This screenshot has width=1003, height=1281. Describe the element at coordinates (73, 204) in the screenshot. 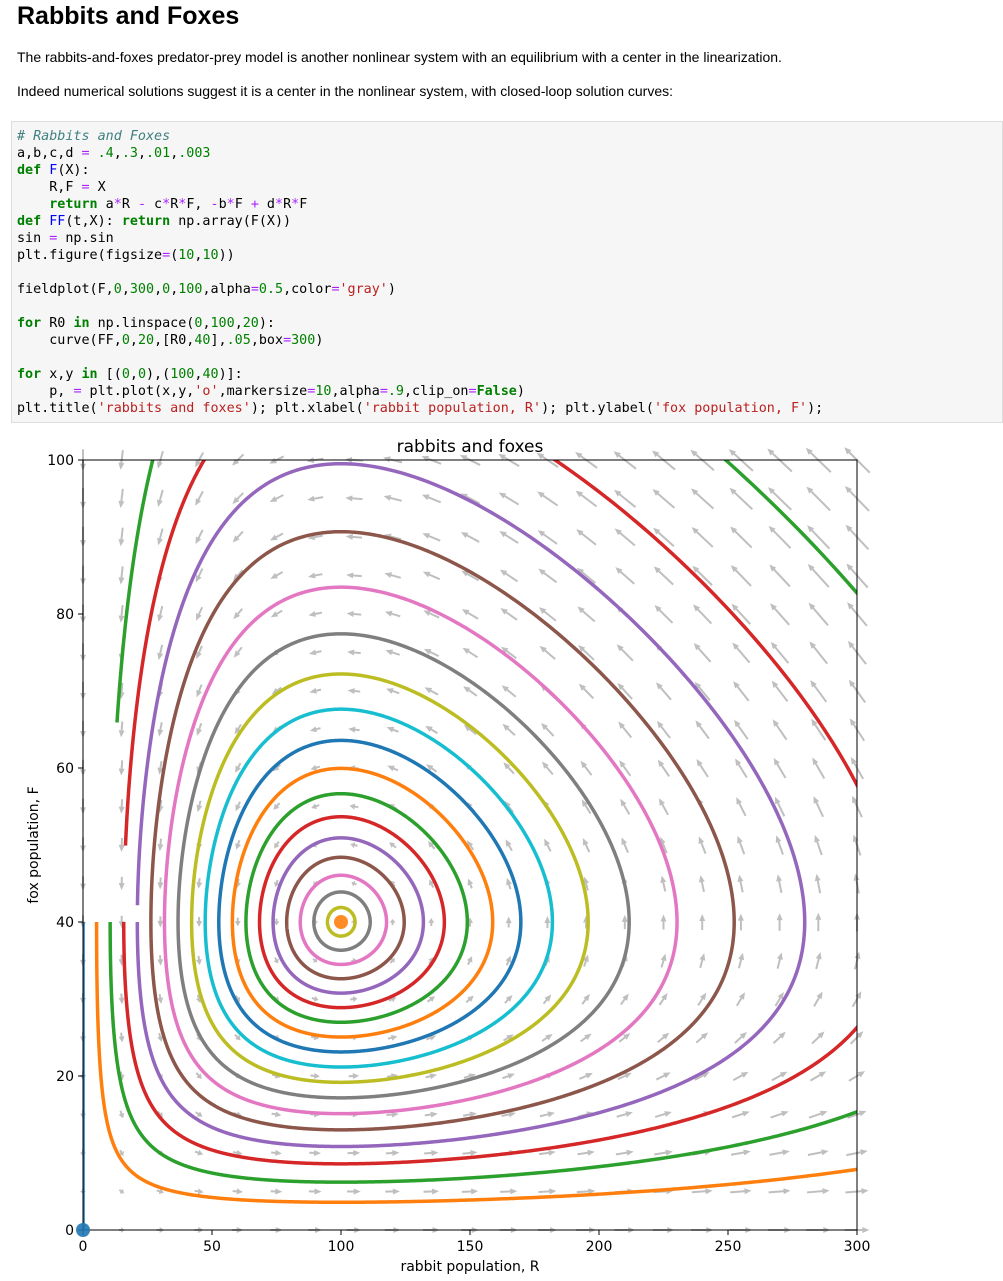

I see `code-token: return` at that location.